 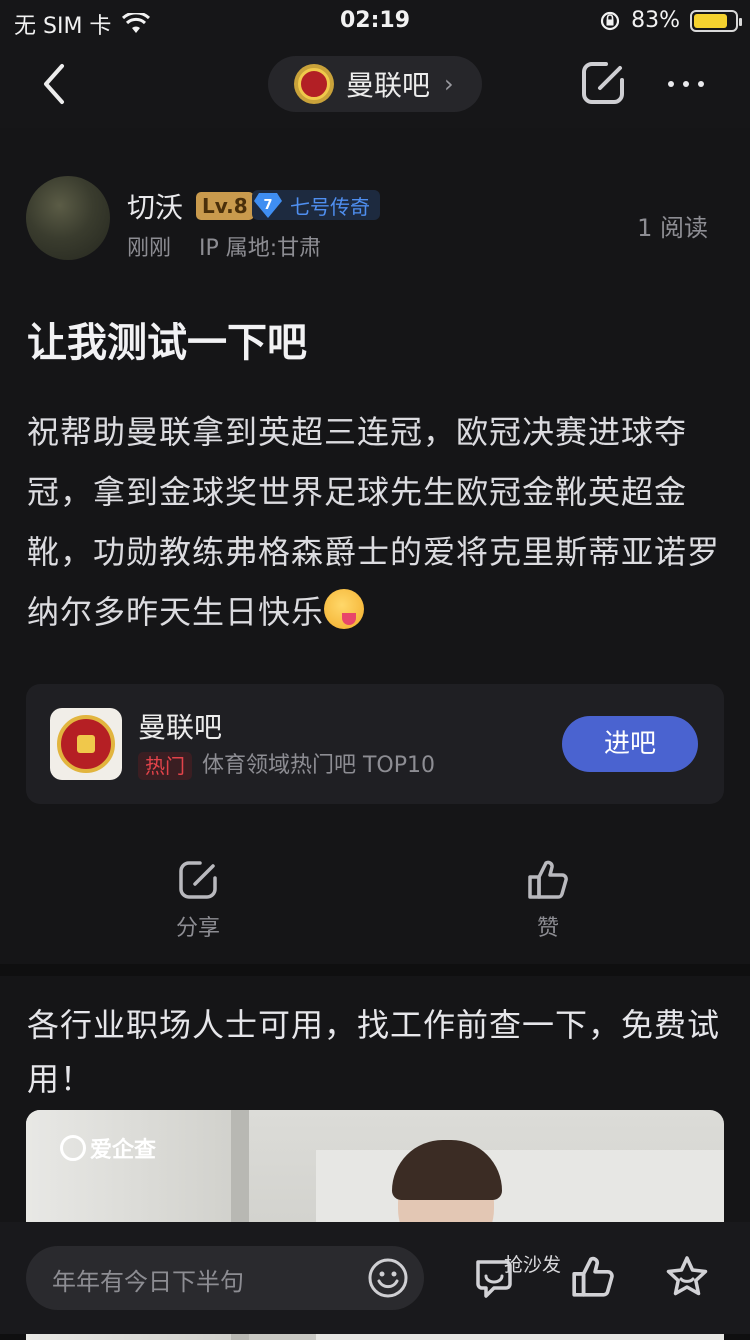 What do you see at coordinates (630, 744) in the screenshot?
I see `enter-forum-button: 进吧` at bounding box center [630, 744].